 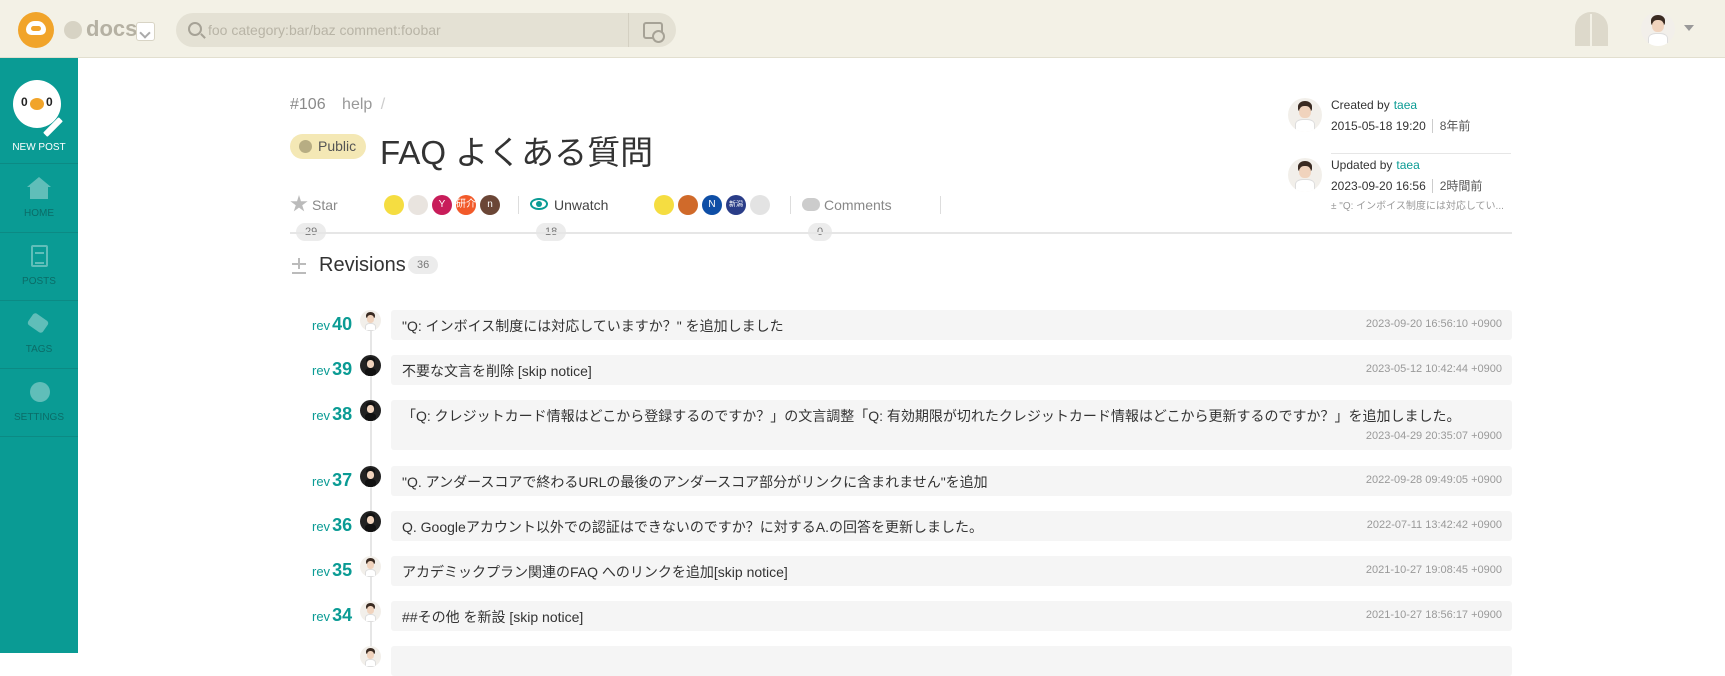 What do you see at coordinates (299, 266) in the screenshot?
I see `diff-icon` at bounding box center [299, 266].